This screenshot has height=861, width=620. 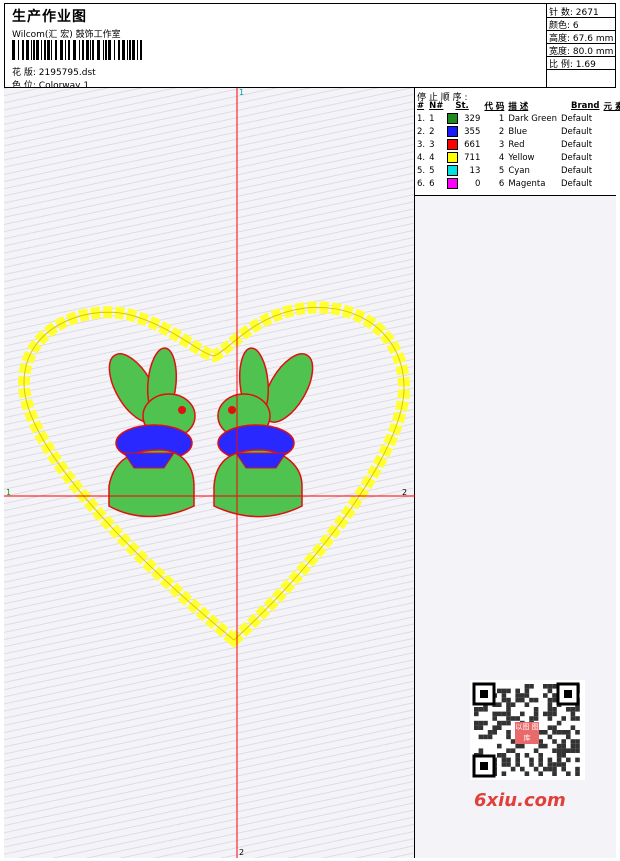 I want to click on row-code: 4, so click(x=501, y=157).